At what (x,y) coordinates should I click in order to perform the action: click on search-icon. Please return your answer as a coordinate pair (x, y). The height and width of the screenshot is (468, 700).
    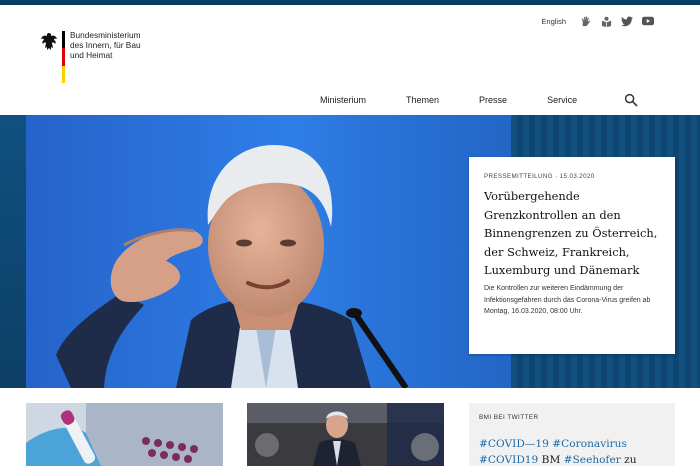
    Looking at the image, I should click on (631, 100).